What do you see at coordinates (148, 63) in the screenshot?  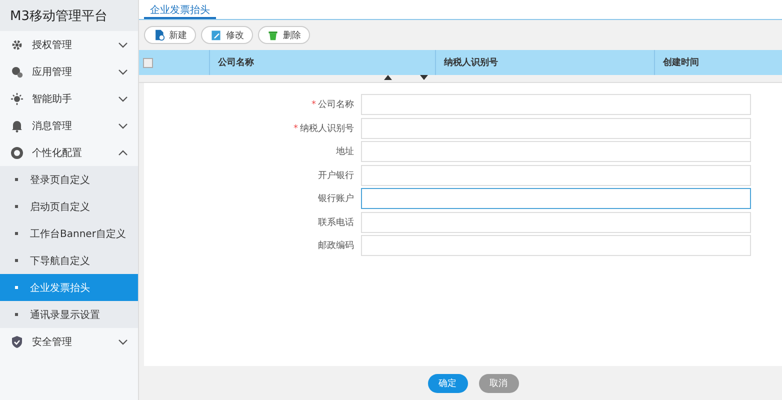 I see `select-all-checkbox` at bounding box center [148, 63].